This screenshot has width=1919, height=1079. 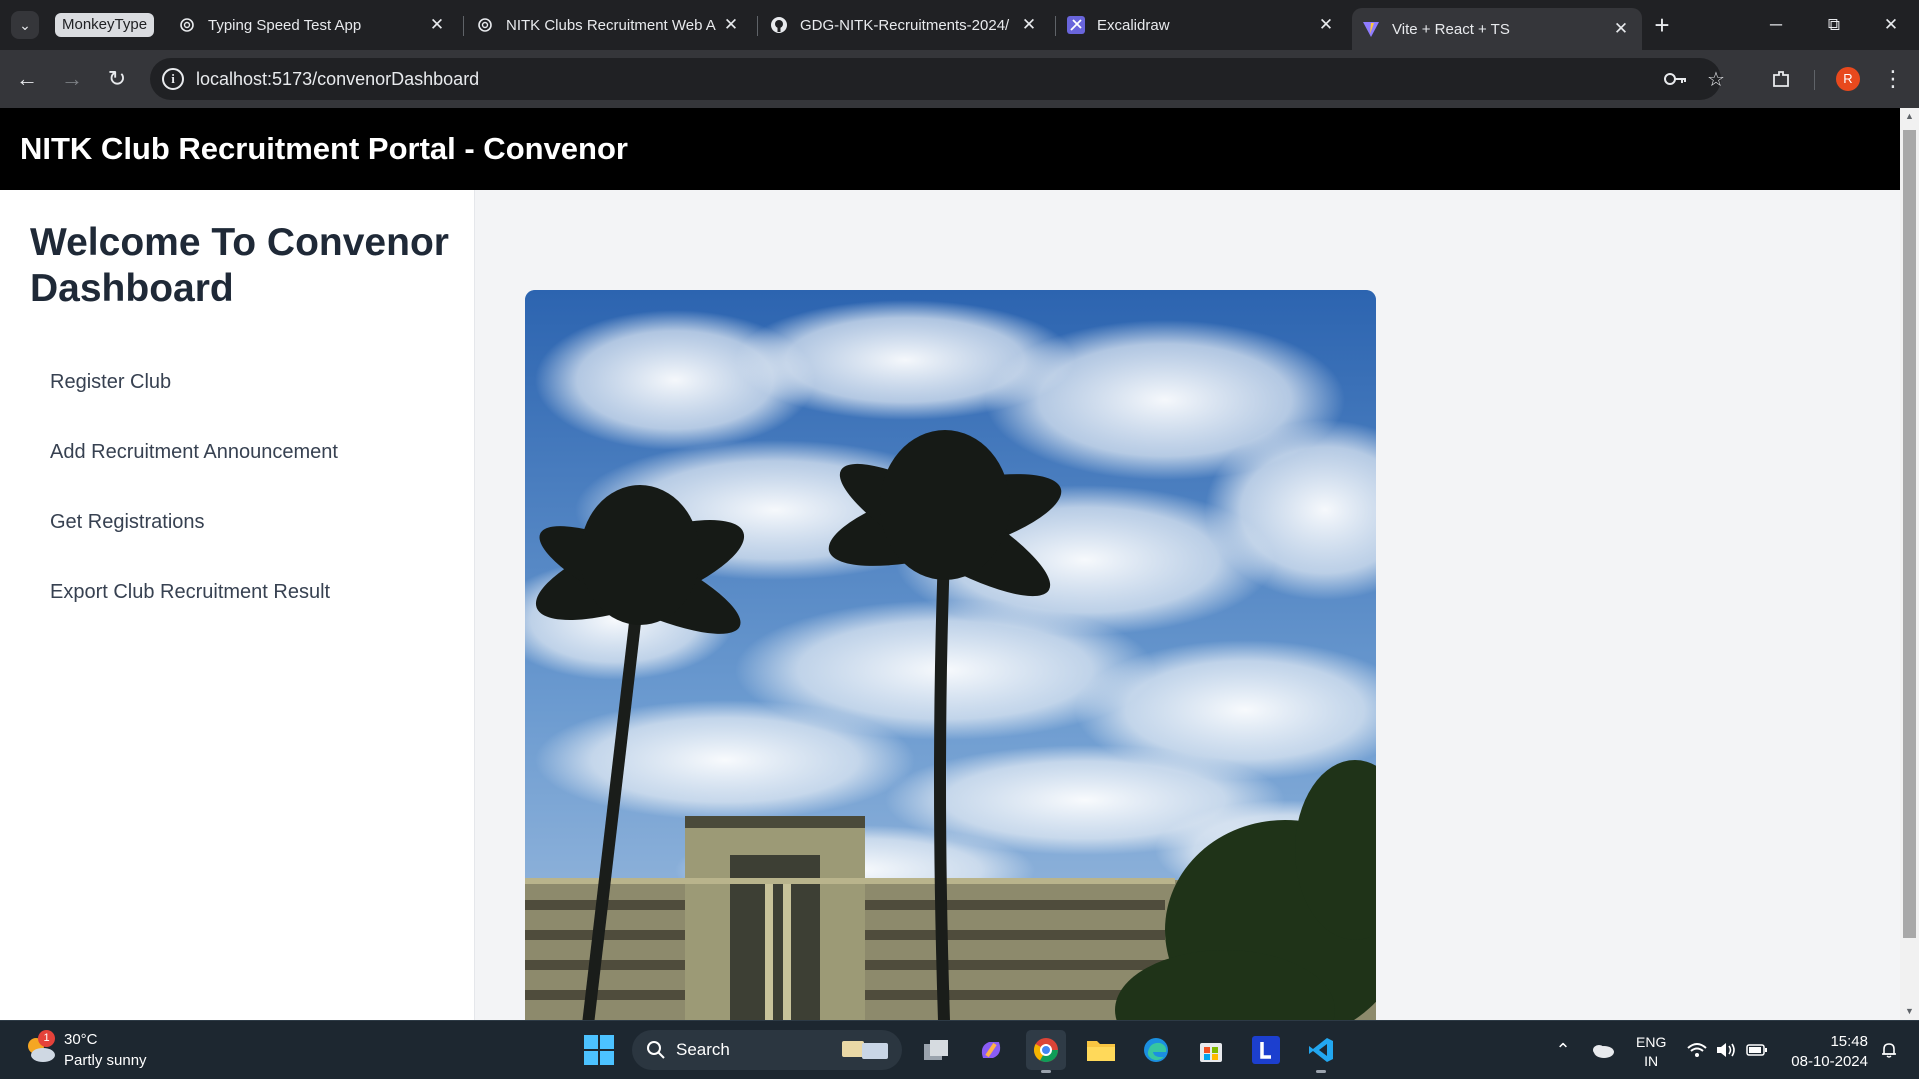 What do you see at coordinates (1451, 29) in the screenshot?
I see `tab-title: Vite + React + TS` at bounding box center [1451, 29].